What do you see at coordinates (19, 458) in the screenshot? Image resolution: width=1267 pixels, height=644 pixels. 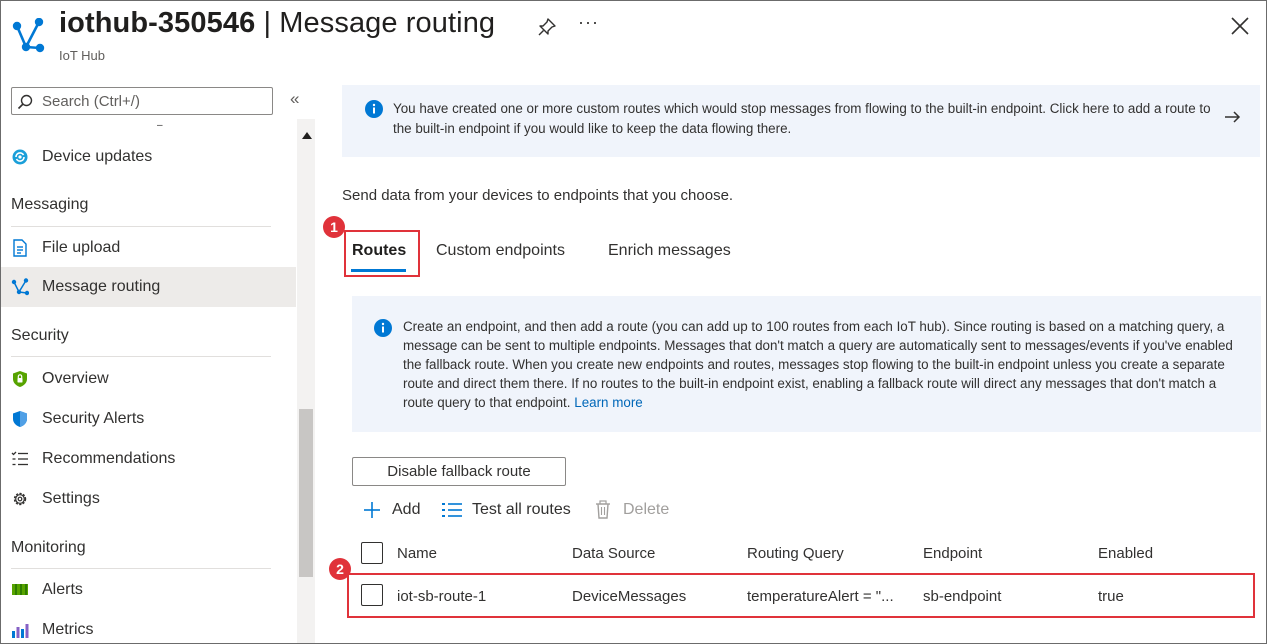 I see `recommendations-icon` at bounding box center [19, 458].